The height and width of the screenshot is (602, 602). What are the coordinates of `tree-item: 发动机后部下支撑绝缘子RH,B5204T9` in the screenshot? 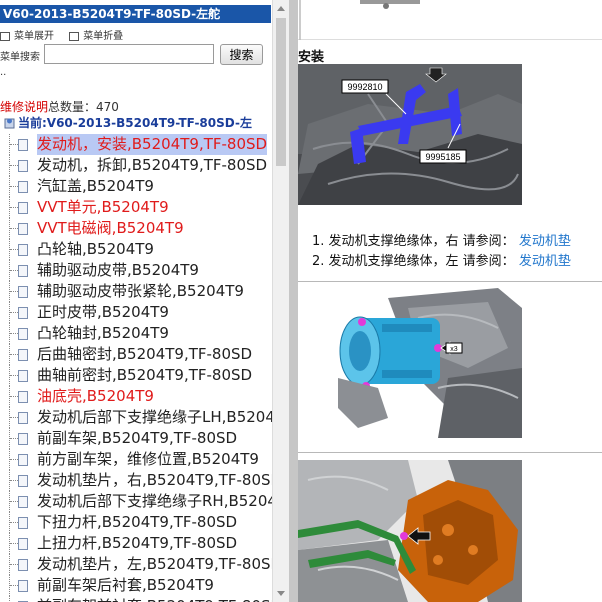 It's located at (144, 501).